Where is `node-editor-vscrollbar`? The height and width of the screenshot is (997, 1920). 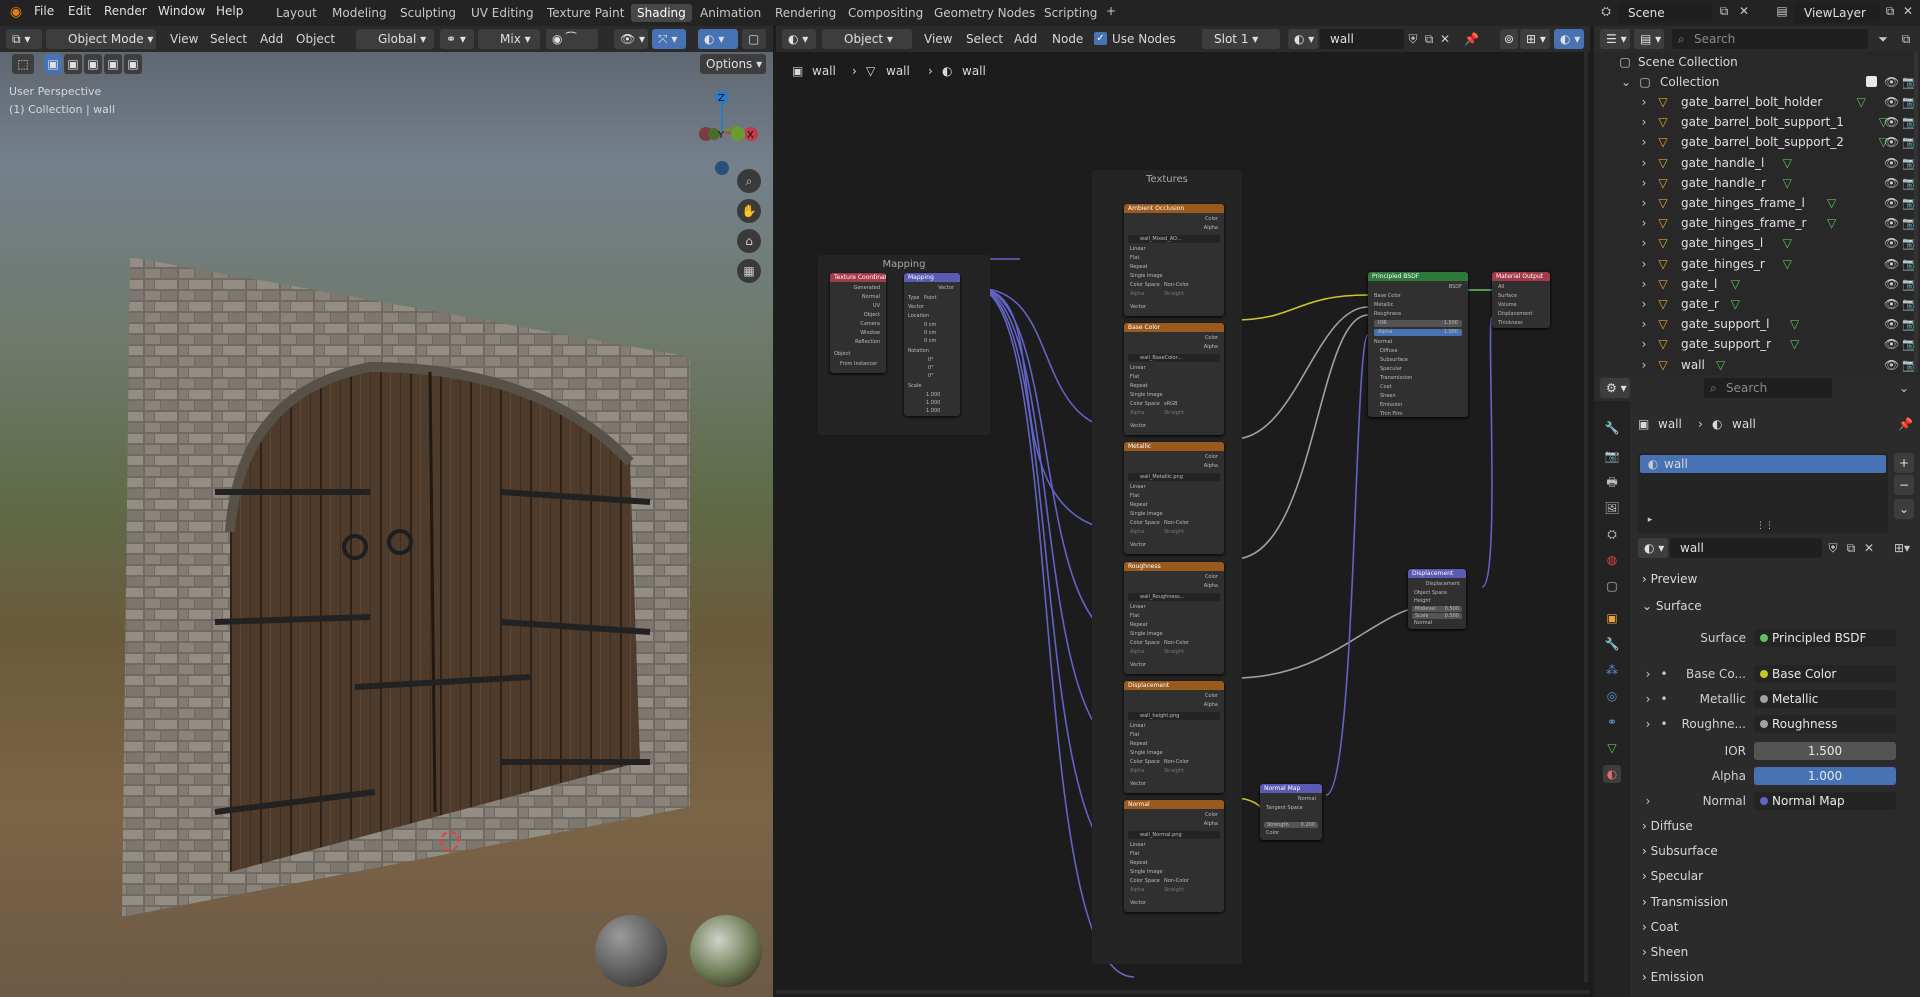
node-editor-vscrollbar is located at coordinates (1586, 517).